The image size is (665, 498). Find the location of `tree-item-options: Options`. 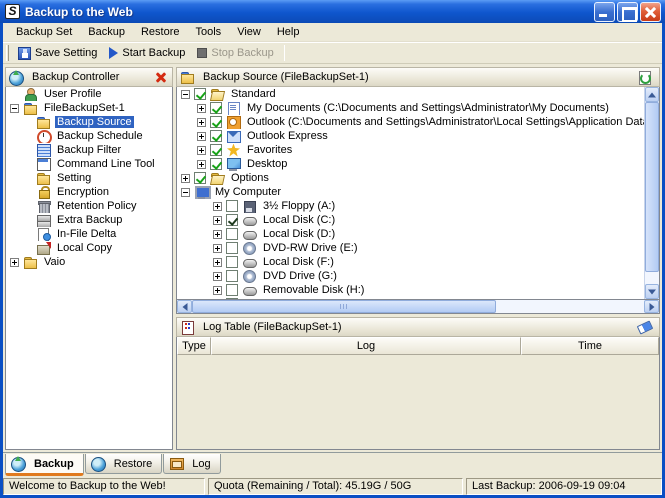

tree-item-options: Options is located at coordinates (410, 178).